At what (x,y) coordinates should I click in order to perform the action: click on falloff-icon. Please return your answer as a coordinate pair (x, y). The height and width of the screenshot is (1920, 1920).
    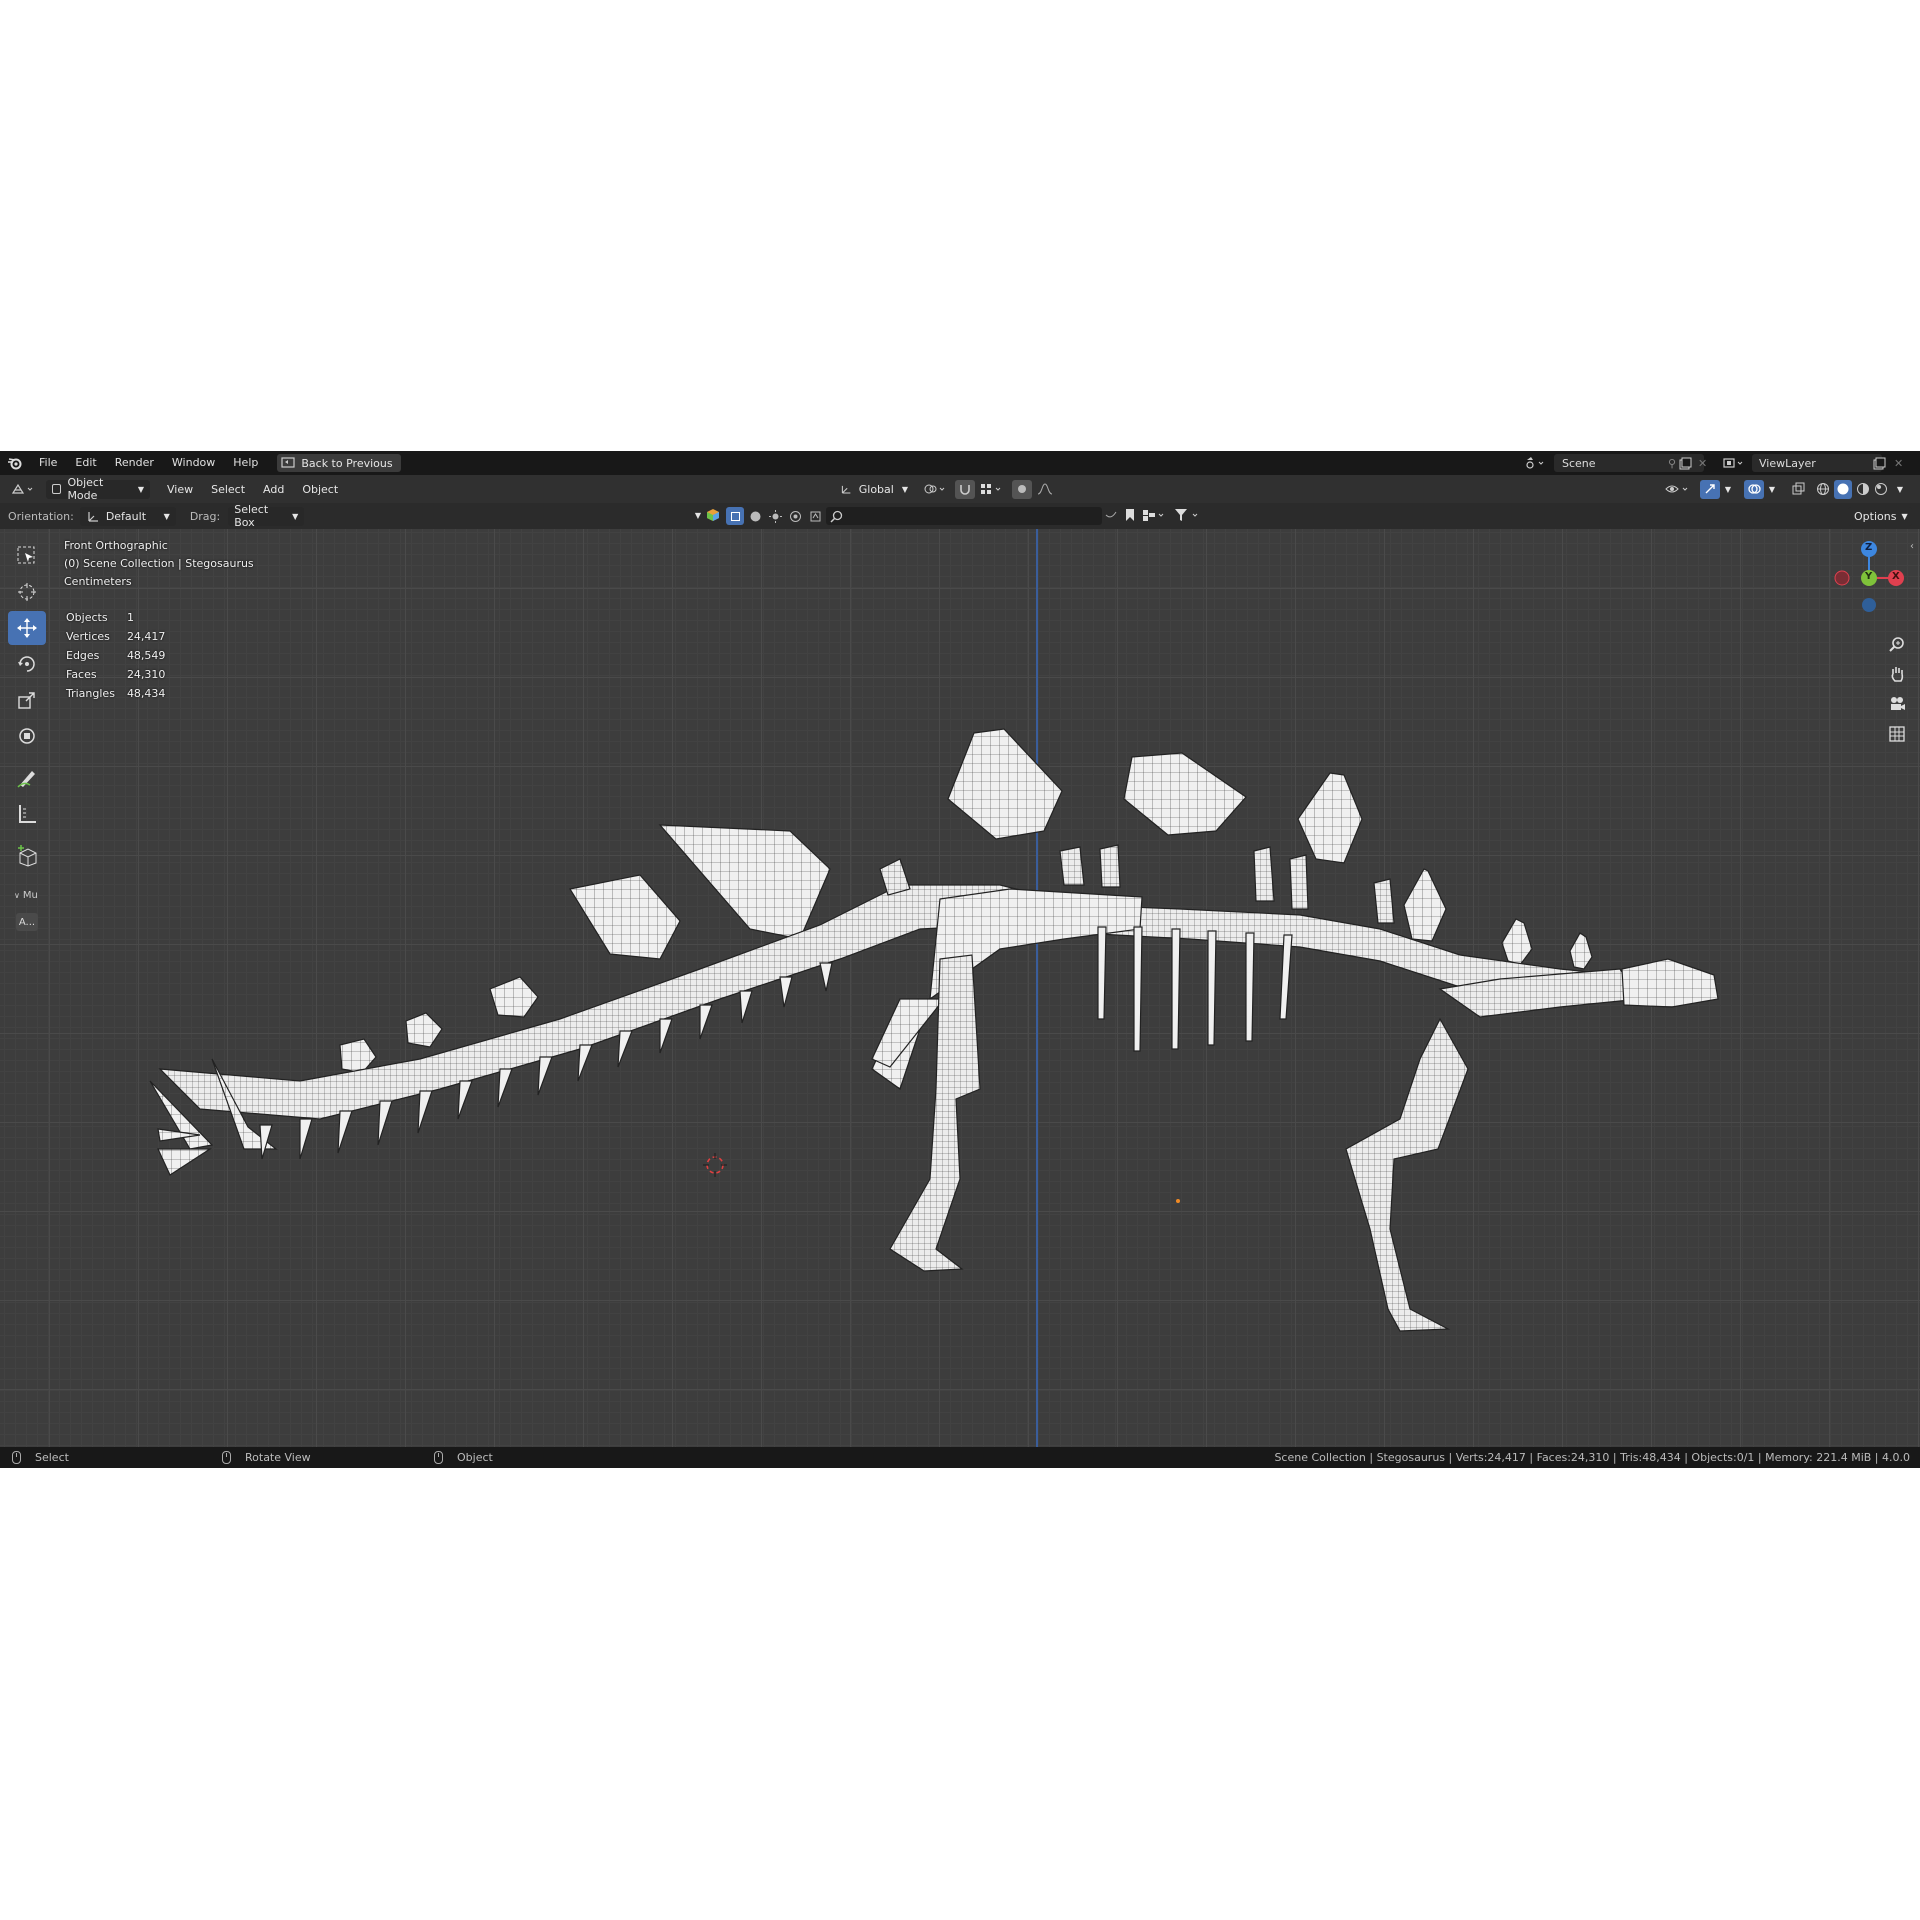
    Looking at the image, I should click on (1047, 489).